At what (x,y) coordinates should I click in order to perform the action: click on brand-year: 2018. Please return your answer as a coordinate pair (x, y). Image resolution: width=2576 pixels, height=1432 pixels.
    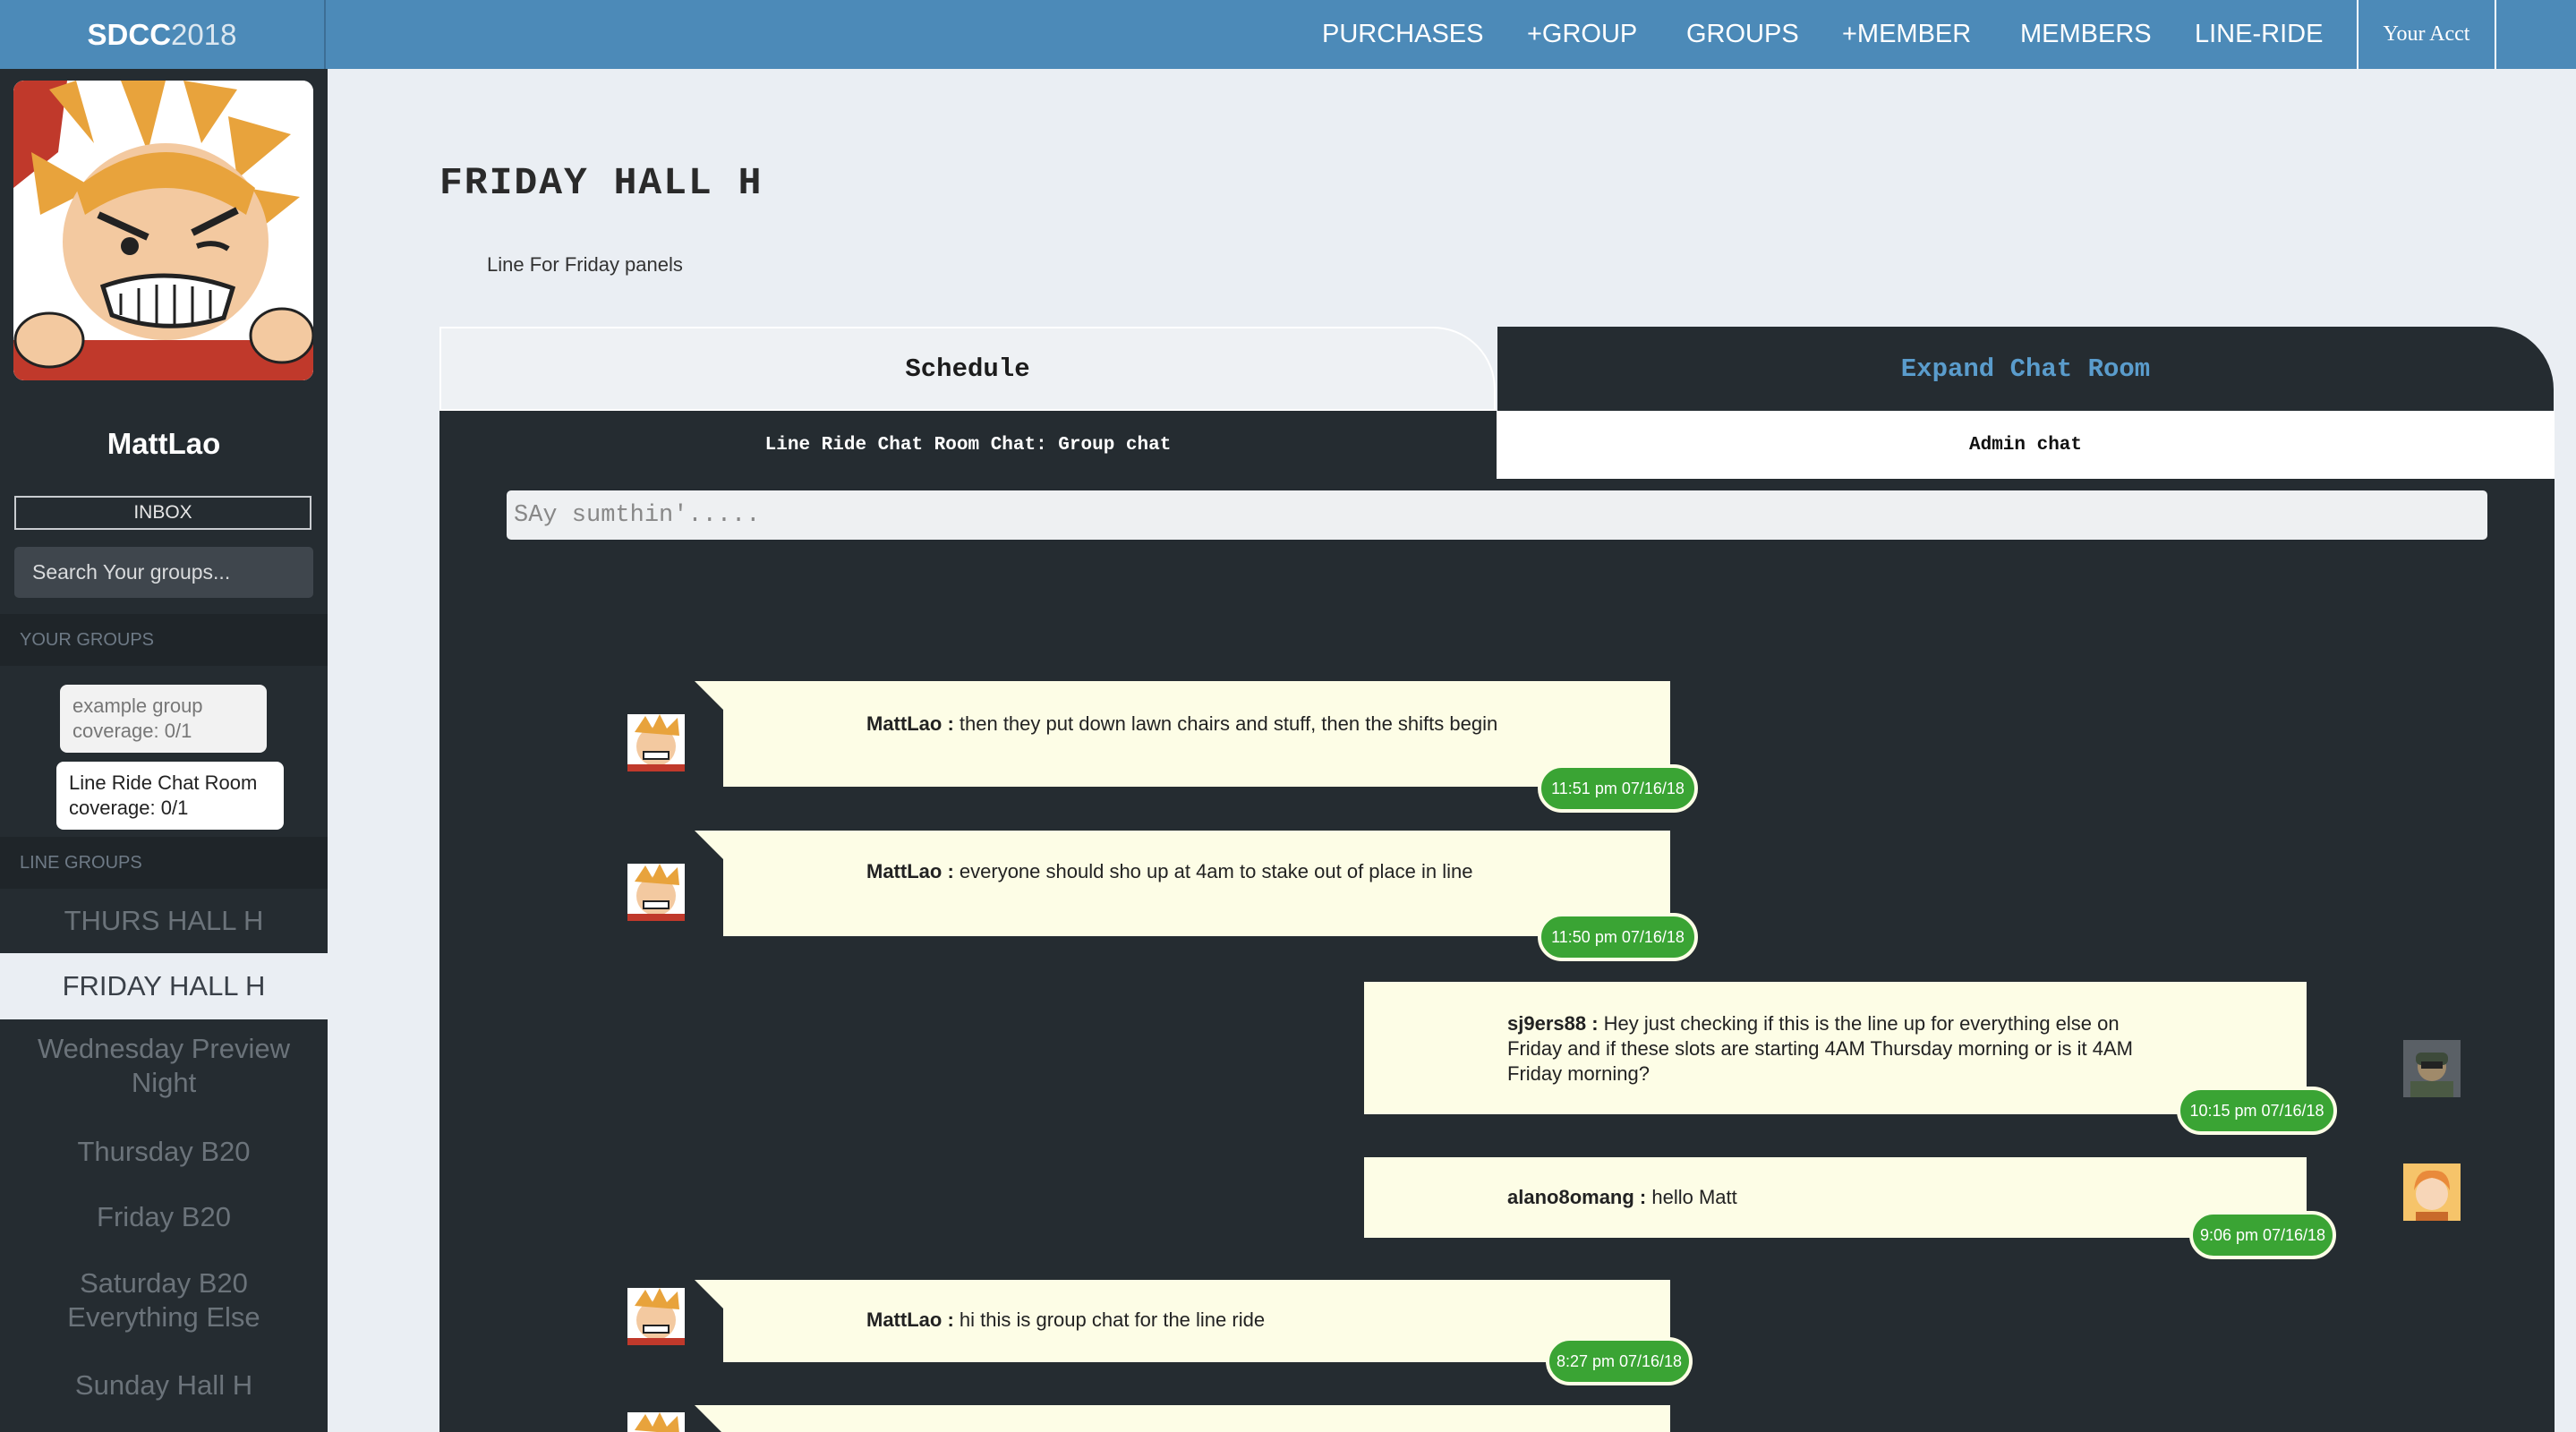
    Looking at the image, I should click on (204, 34).